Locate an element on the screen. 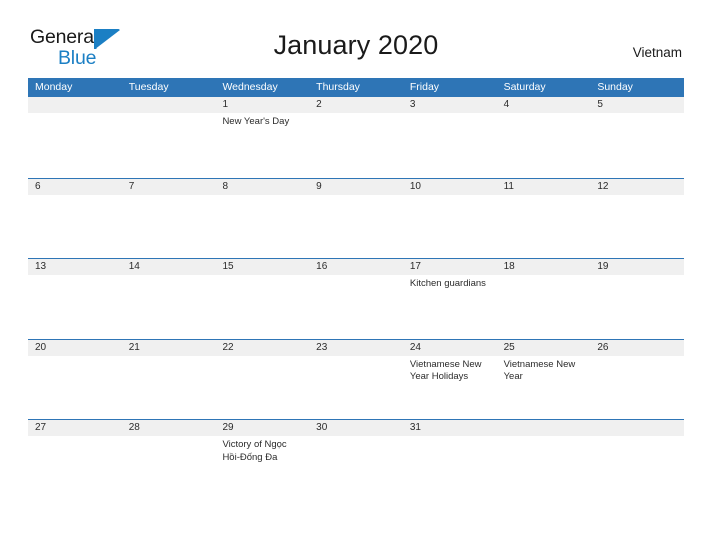 The width and height of the screenshot is (712, 550). day-number: 20 is located at coordinates (41, 347).